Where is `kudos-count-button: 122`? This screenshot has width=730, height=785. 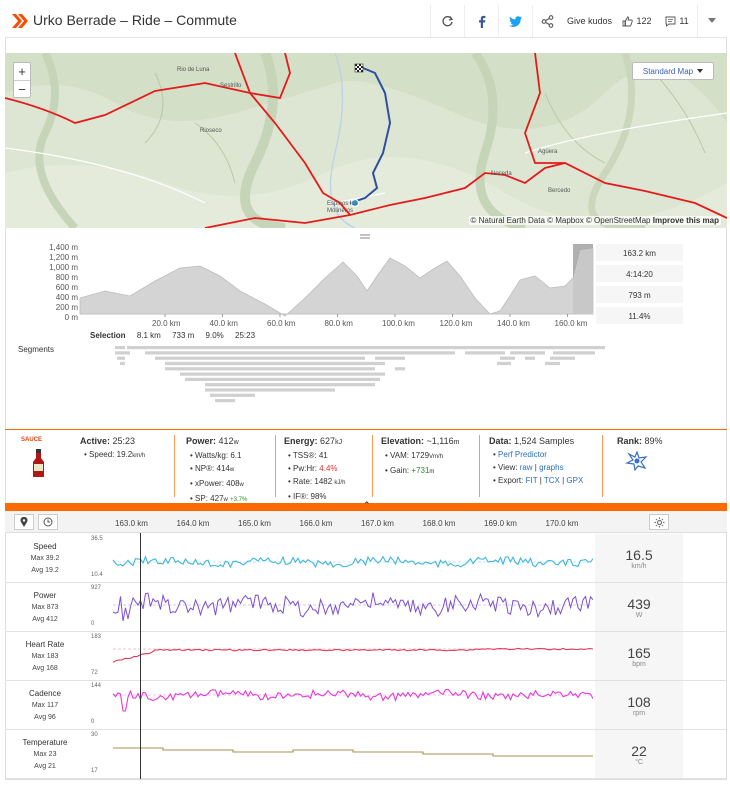 kudos-count-button: 122 is located at coordinates (637, 21).